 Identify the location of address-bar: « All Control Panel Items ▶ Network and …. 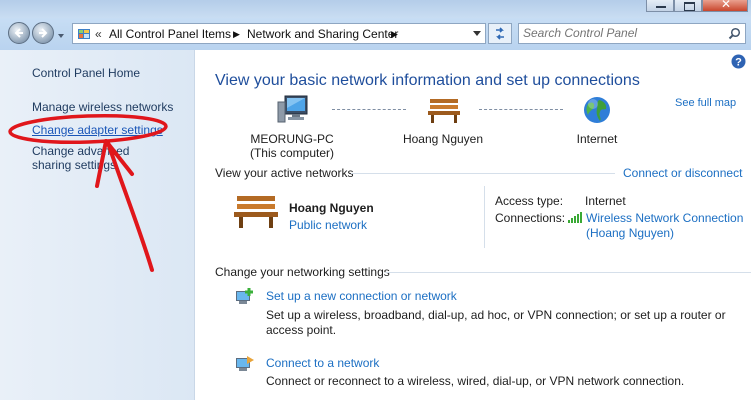
(279, 33).